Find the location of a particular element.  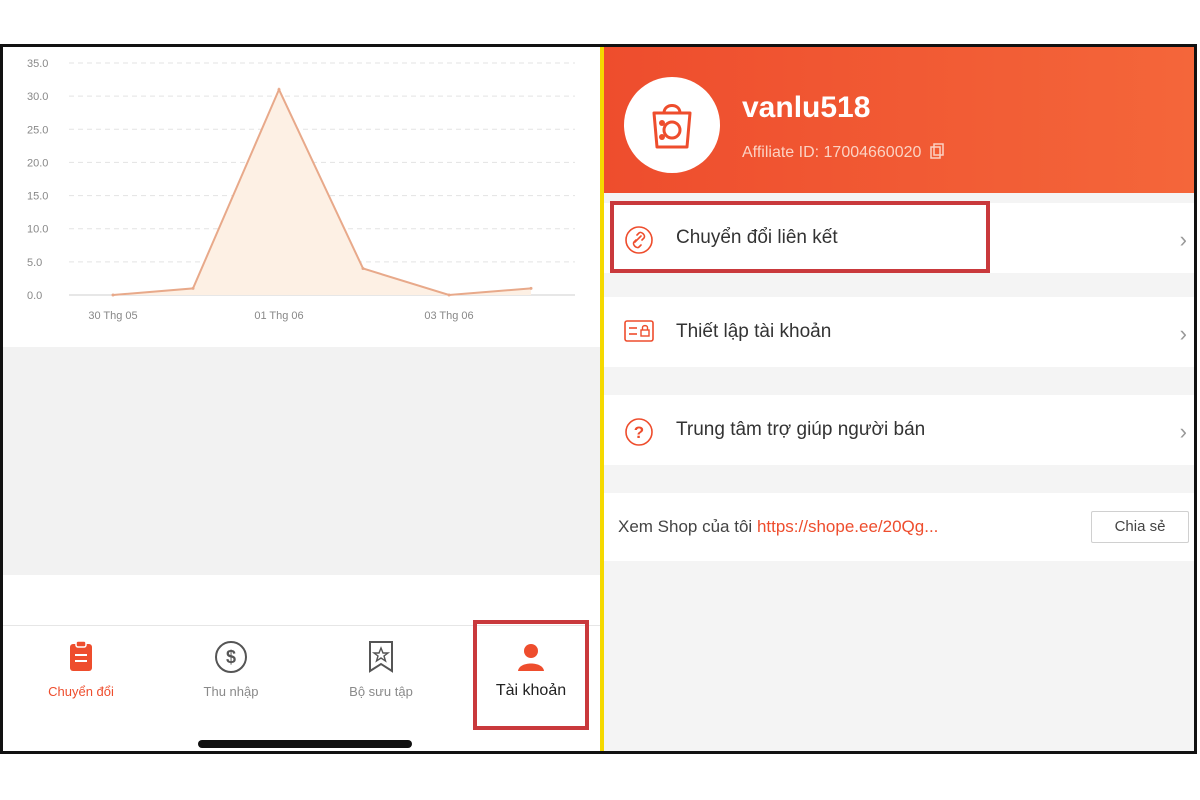

y-tick-label: 0.0 is located at coordinates (34, 296).